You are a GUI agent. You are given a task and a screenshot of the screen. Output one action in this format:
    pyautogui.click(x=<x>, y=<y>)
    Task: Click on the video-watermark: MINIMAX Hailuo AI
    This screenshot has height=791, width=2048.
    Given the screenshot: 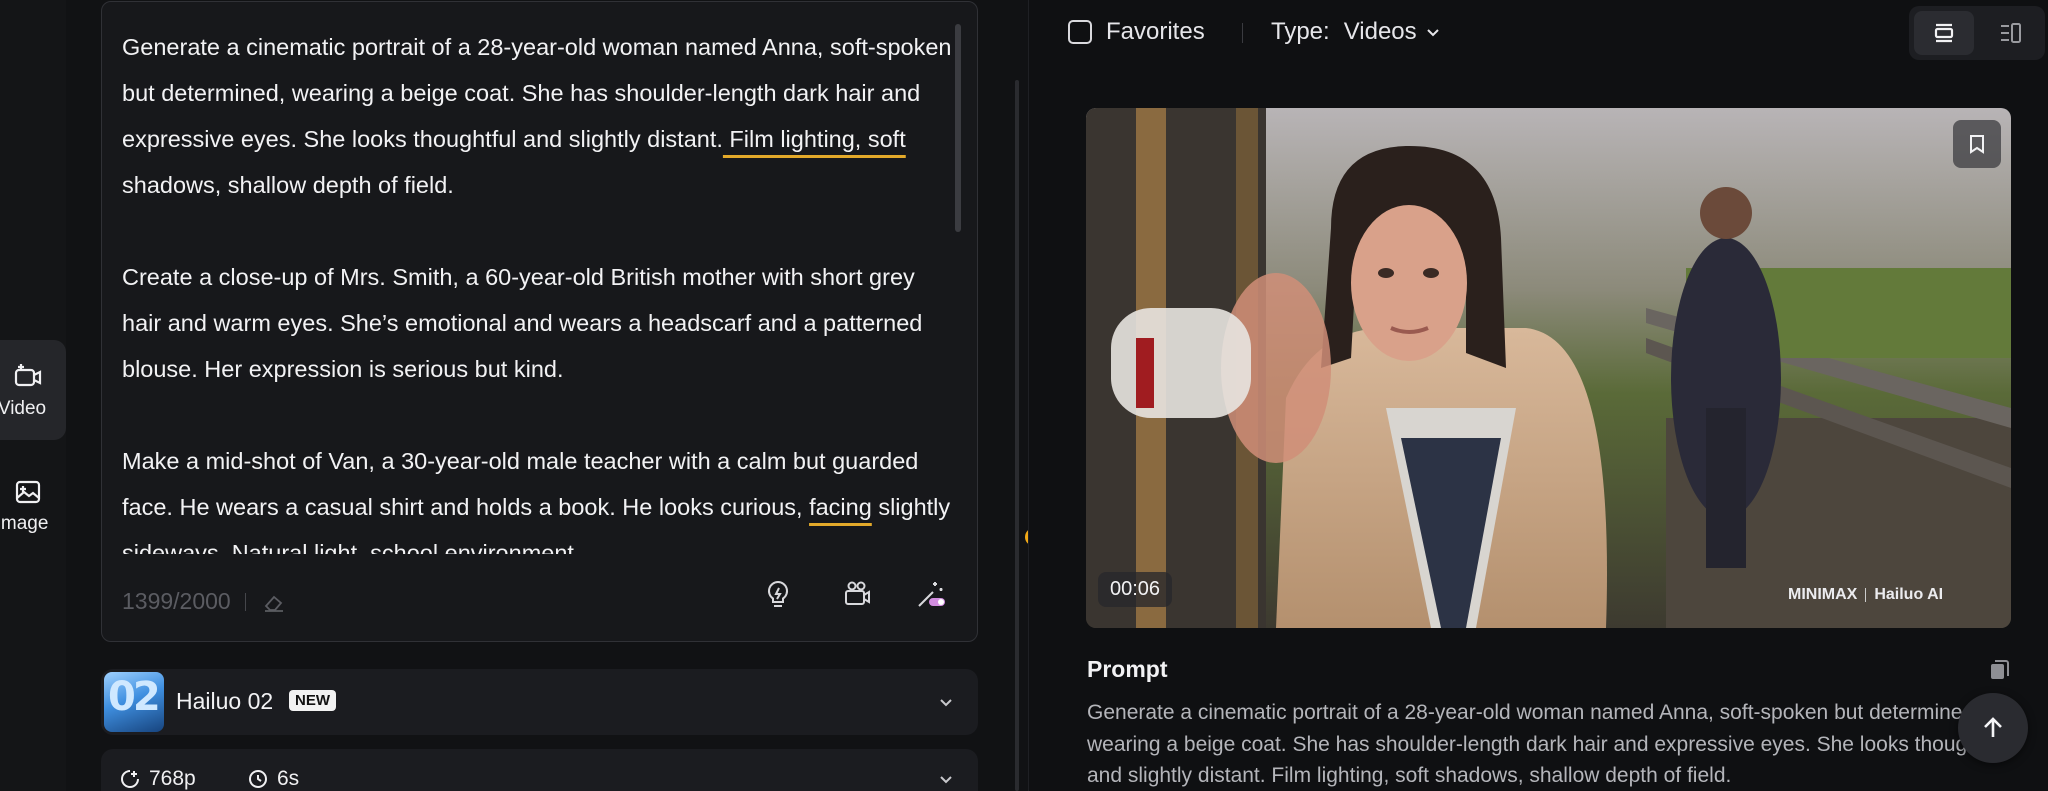 What is the action you would take?
    pyautogui.click(x=1865, y=595)
    